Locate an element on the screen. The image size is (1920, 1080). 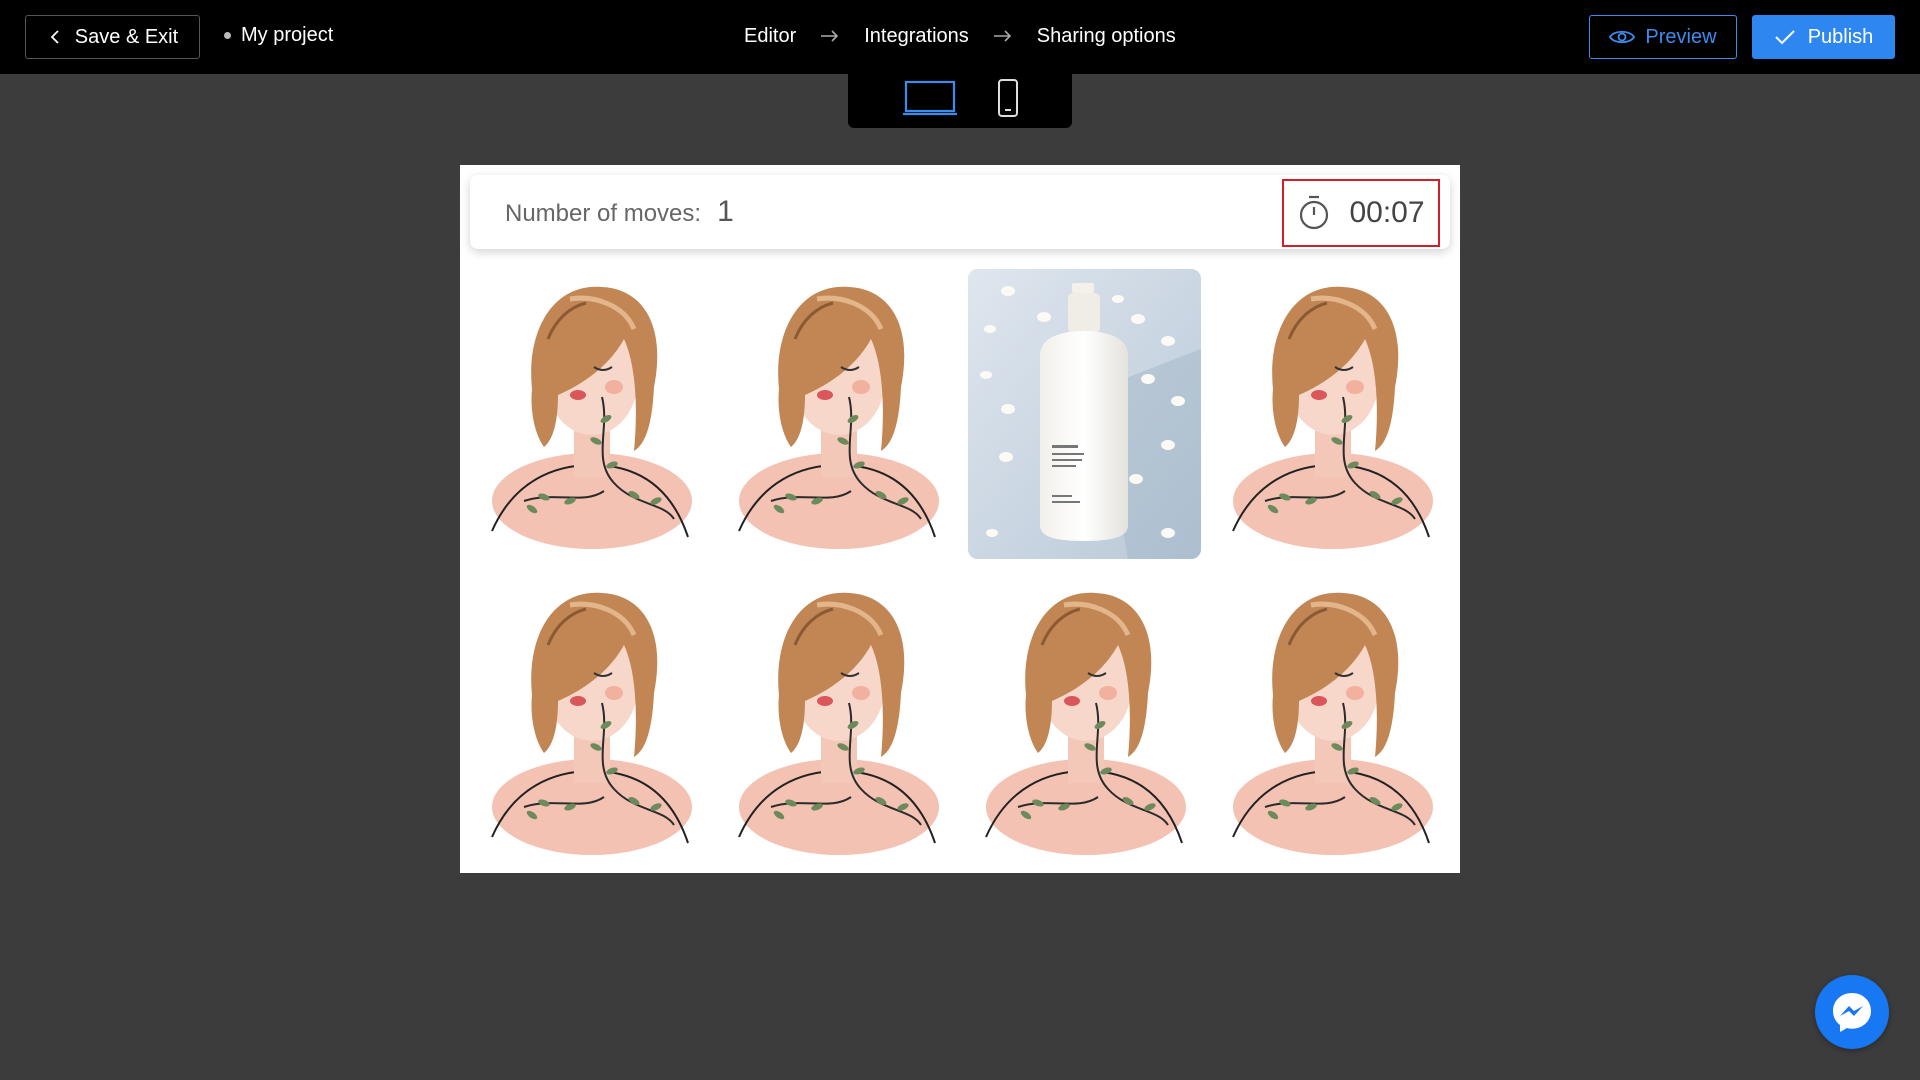
step-sharing-options: Sharing options is located at coordinates (1106, 36).